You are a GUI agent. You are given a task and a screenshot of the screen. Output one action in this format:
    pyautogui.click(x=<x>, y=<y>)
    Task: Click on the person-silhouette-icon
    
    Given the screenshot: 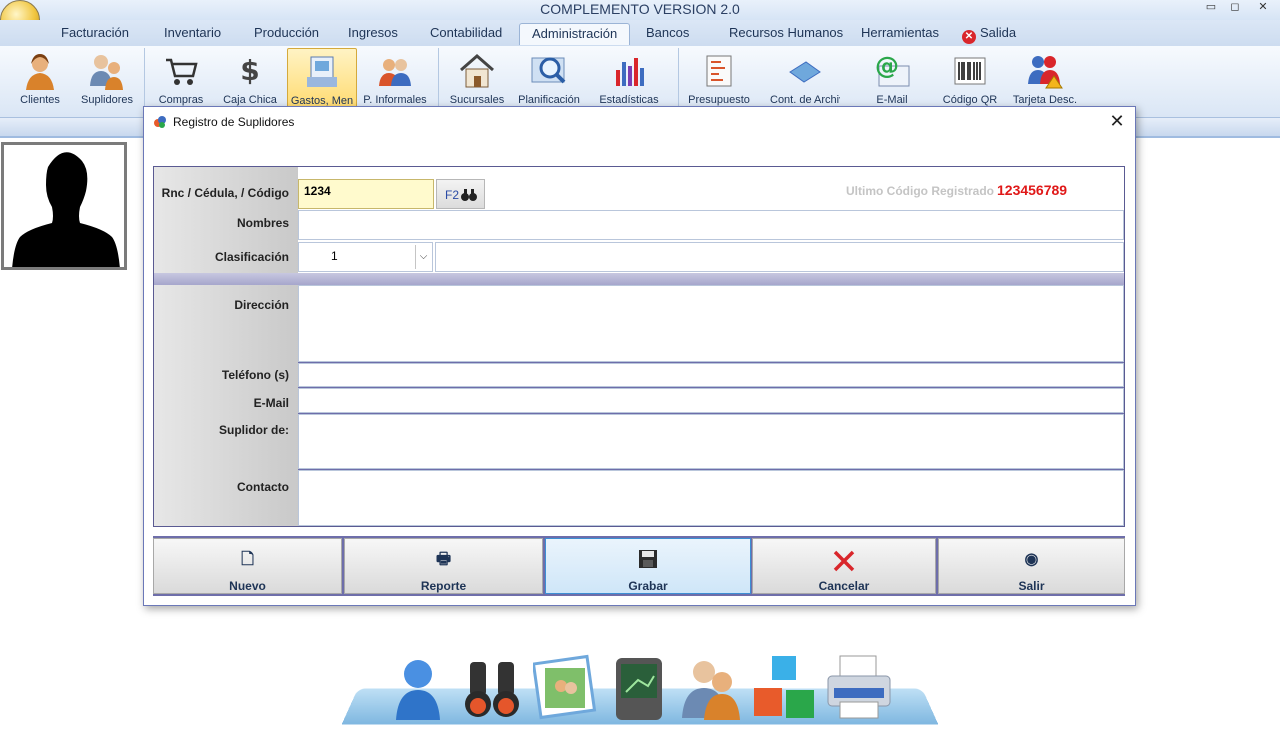 What is the action you would take?
    pyautogui.click(x=66, y=209)
    